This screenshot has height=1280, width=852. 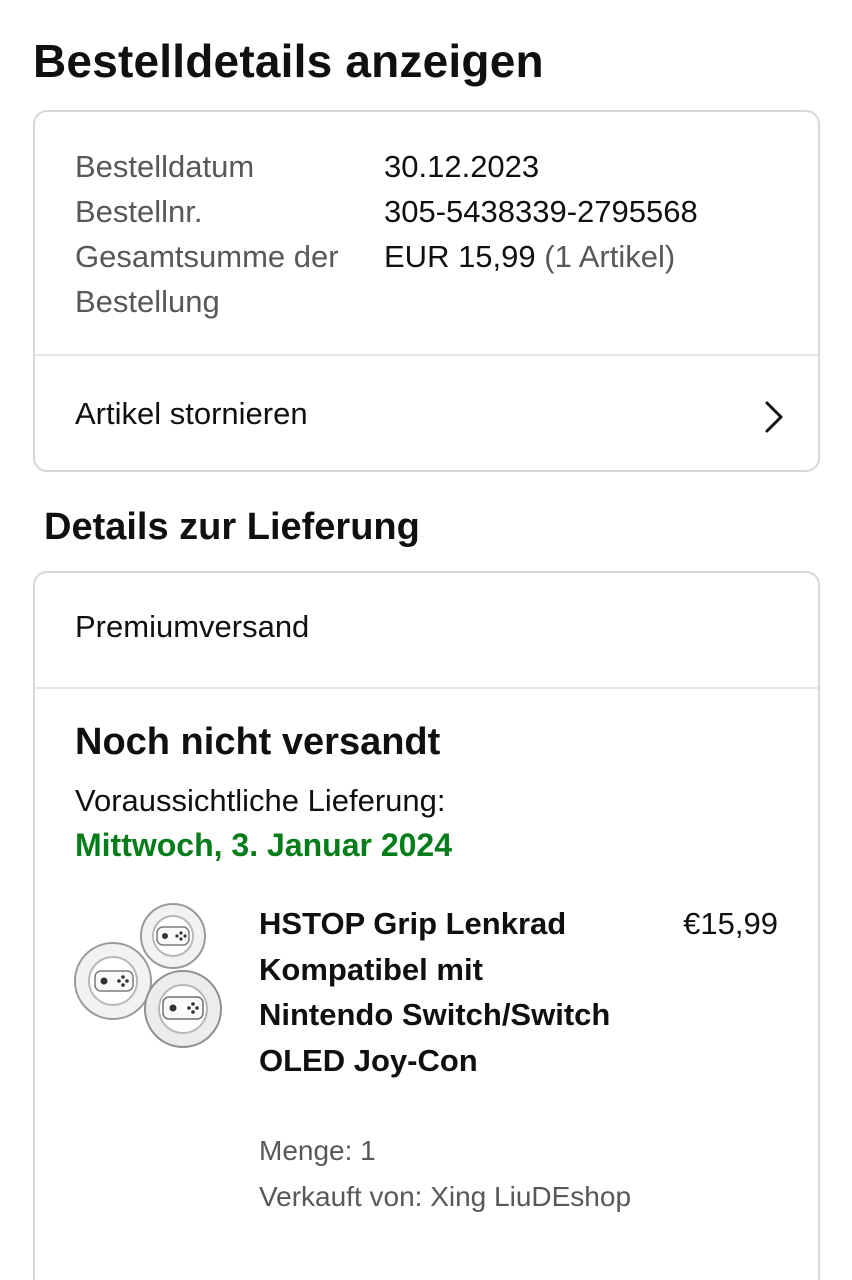 I want to click on order-total-value: EUR 15,99, so click(x=460, y=256).